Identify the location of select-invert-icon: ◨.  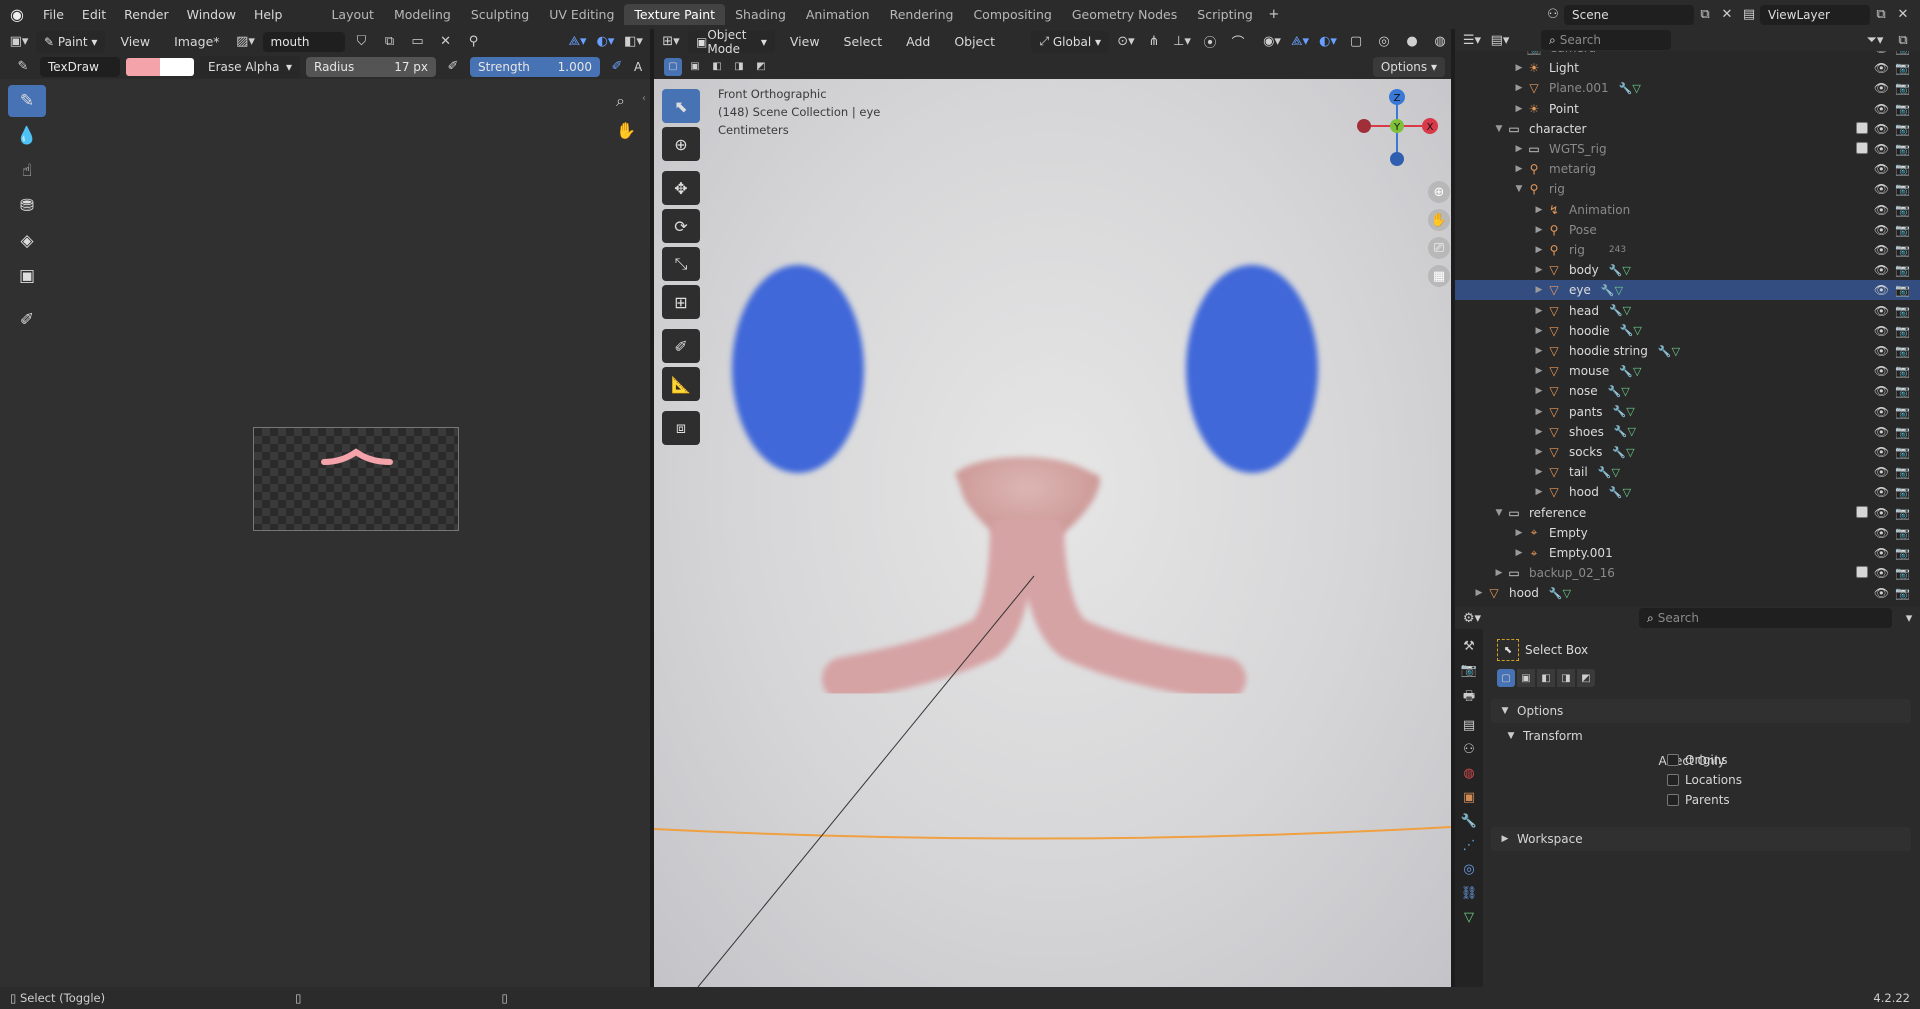
(739, 67).